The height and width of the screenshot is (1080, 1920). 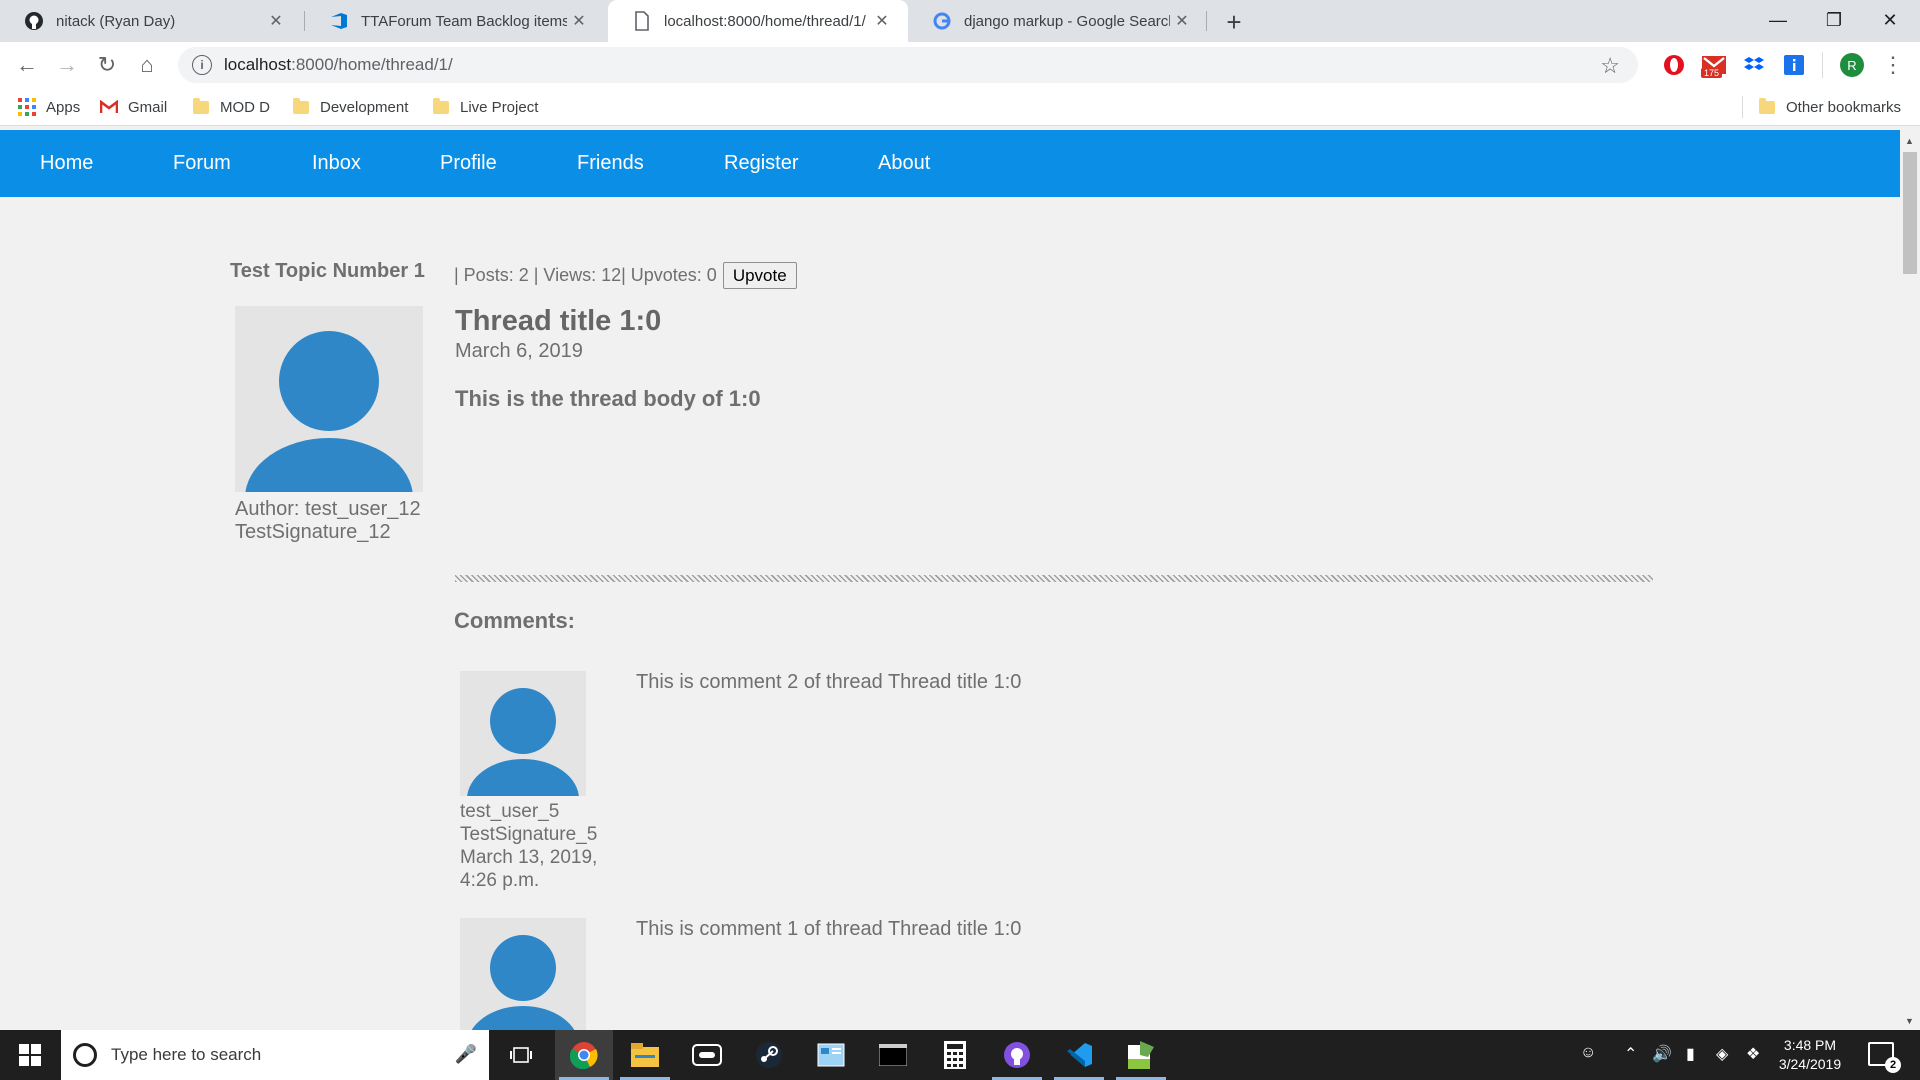 What do you see at coordinates (107, 65) in the screenshot?
I see `reload-icon: ↻` at bounding box center [107, 65].